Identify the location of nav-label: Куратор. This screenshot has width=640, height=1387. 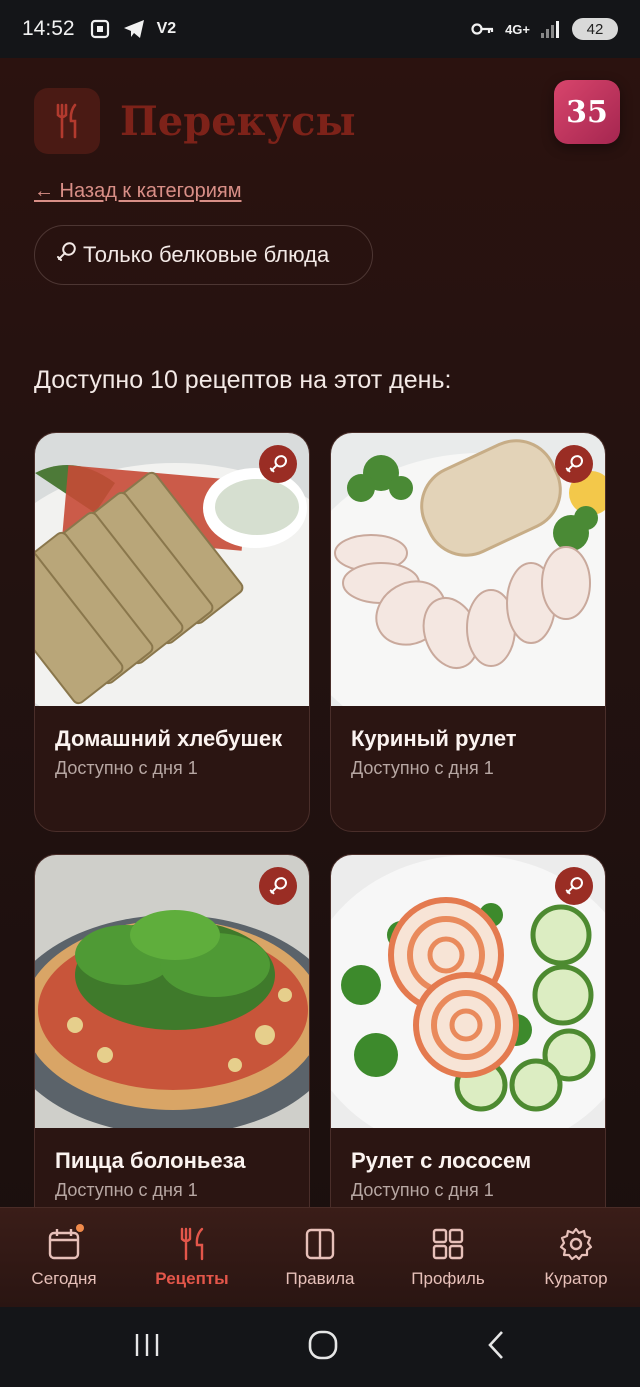
(576, 1278).